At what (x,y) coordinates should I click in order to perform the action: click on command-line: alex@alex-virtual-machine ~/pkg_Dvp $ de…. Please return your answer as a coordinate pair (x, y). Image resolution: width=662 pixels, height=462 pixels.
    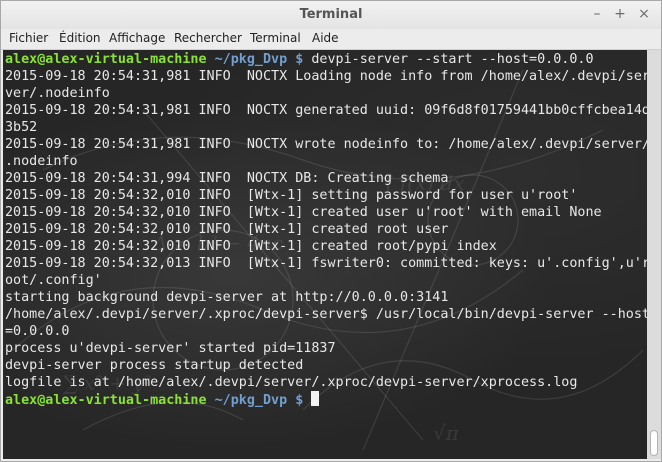
    Looking at the image, I should click on (326, 59).